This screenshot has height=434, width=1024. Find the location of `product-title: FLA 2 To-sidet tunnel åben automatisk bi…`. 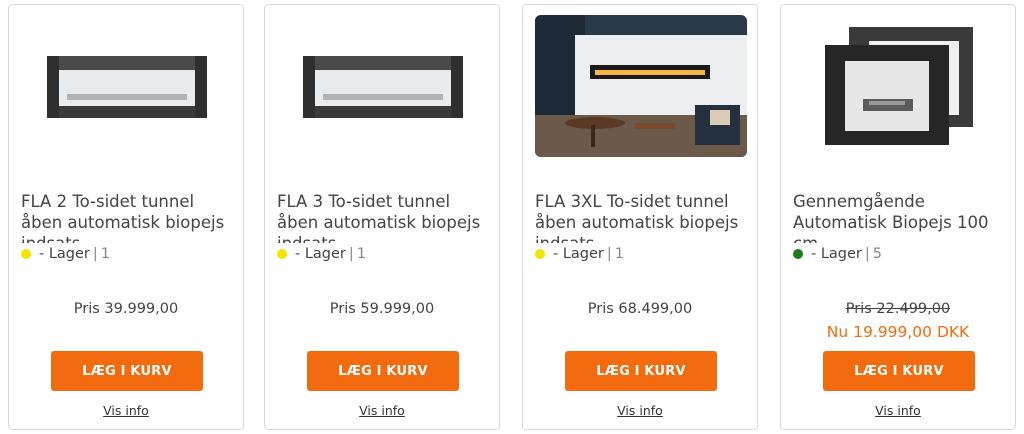

product-title: FLA 2 To-sidet tunnel åben automatisk bi… is located at coordinates (130, 217).